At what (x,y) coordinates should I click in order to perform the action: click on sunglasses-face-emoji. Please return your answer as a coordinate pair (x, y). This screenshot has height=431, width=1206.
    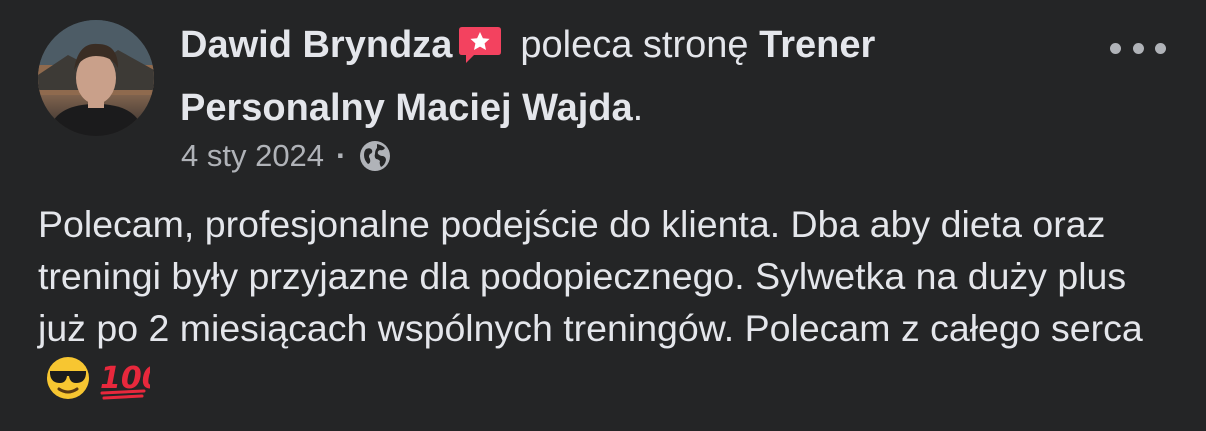
    Looking at the image, I should click on (68, 384).